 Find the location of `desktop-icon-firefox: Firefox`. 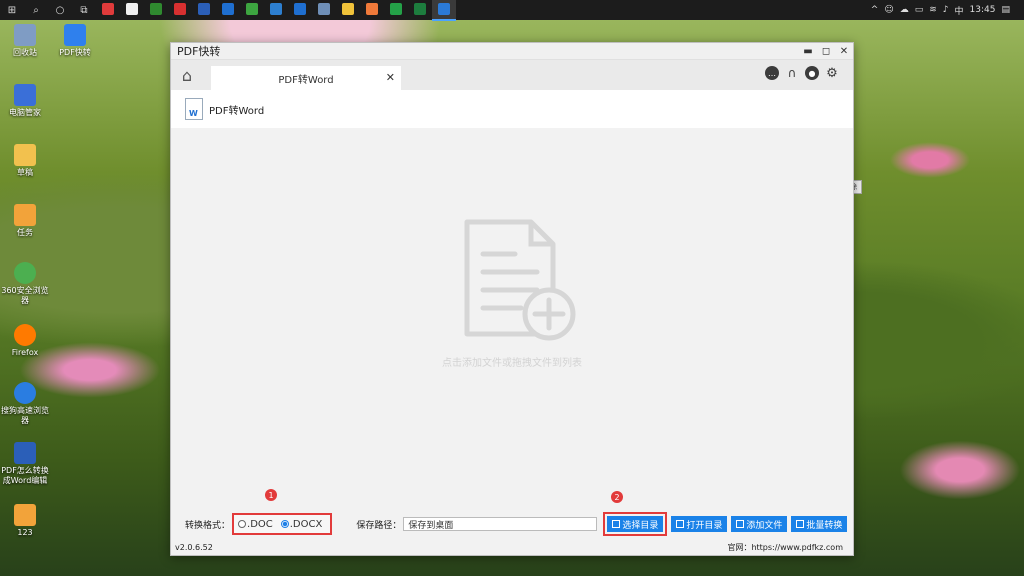

desktop-icon-firefox: Firefox is located at coordinates (25, 341).